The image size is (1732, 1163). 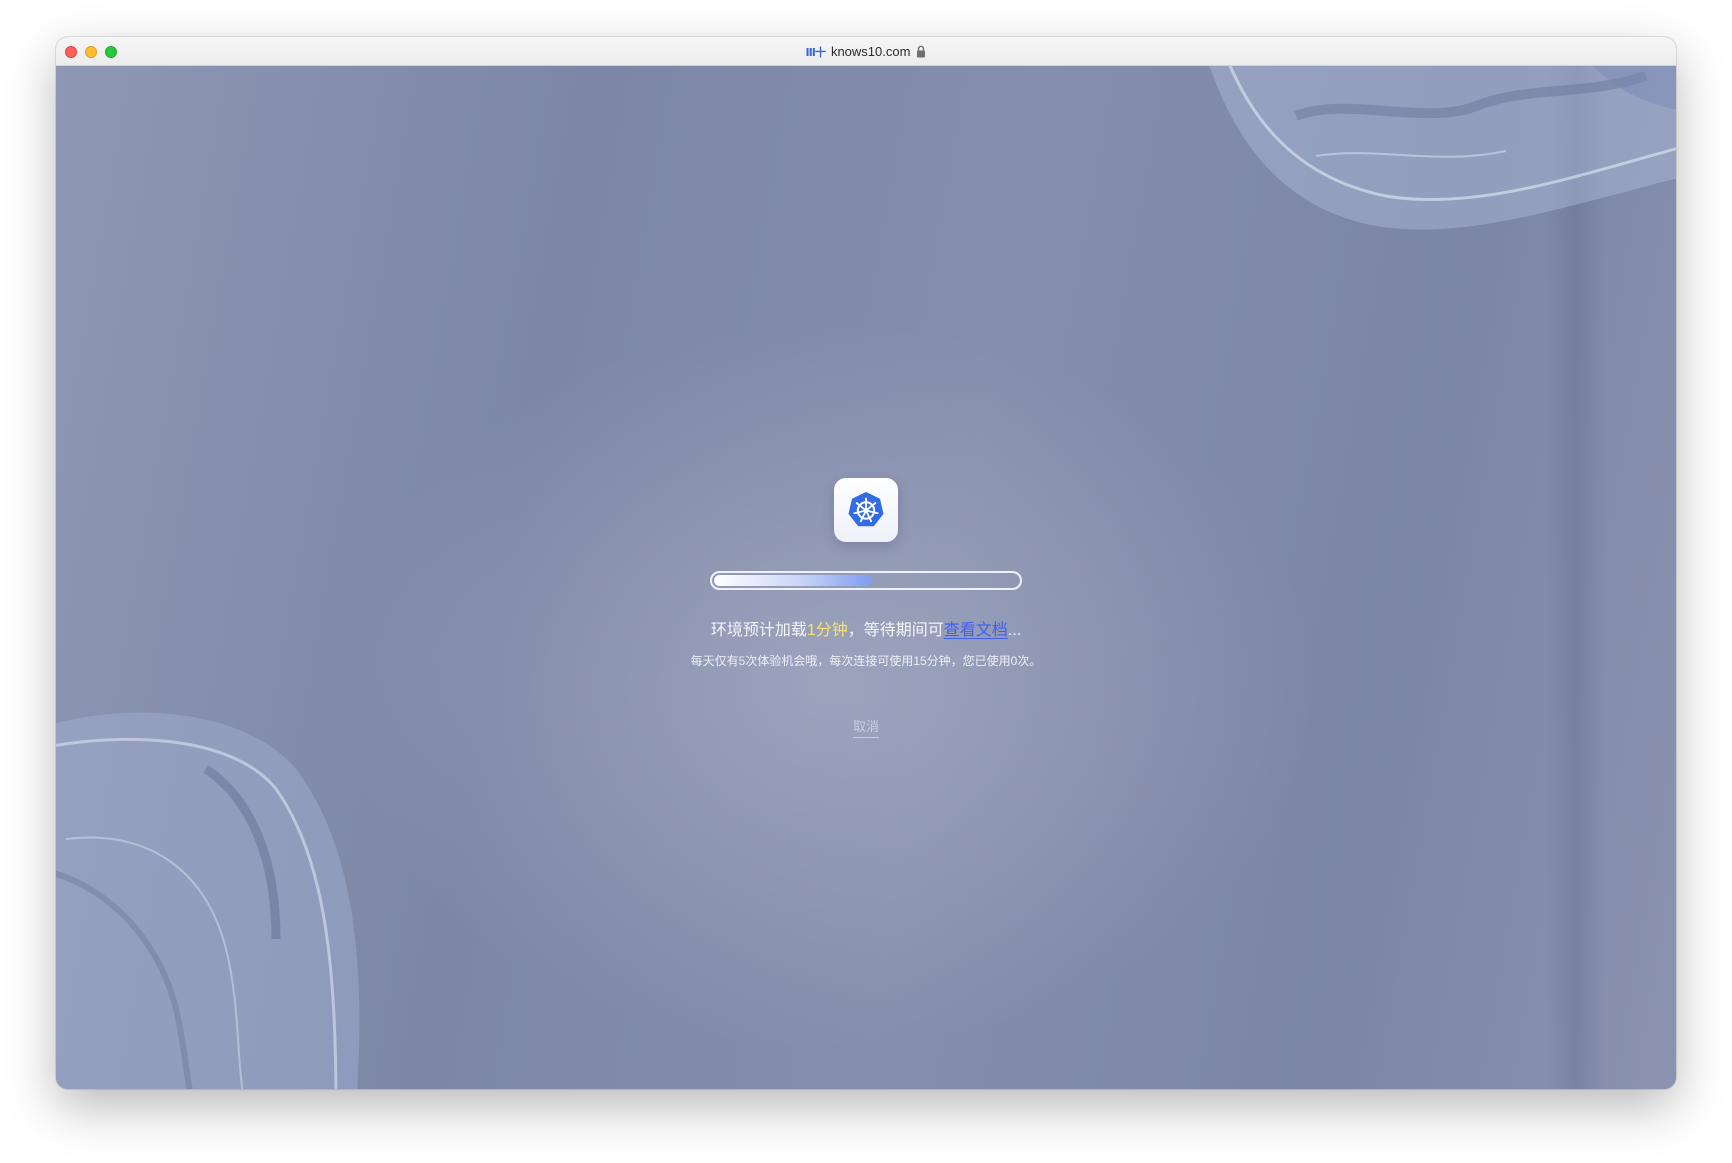 What do you see at coordinates (870, 51) in the screenshot?
I see `url-text: knows10.com` at bounding box center [870, 51].